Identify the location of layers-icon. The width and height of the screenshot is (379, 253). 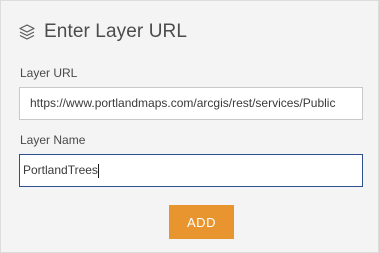
(27, 32).